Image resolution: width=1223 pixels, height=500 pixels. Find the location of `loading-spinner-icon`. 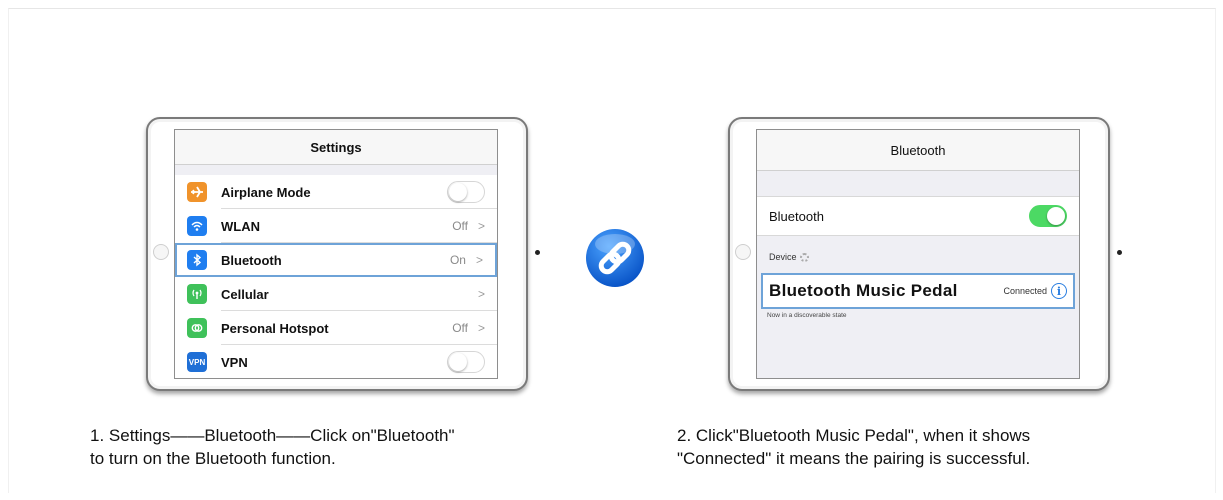

loading-spinner-icon is located at coordinates (804, 257).